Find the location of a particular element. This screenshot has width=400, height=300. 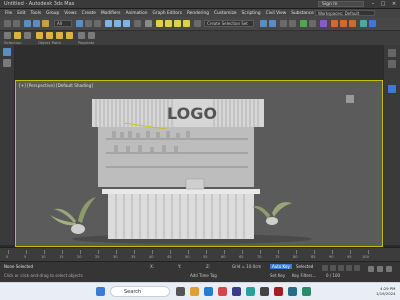

next-frame-icon is located at coordinates (349, 268).